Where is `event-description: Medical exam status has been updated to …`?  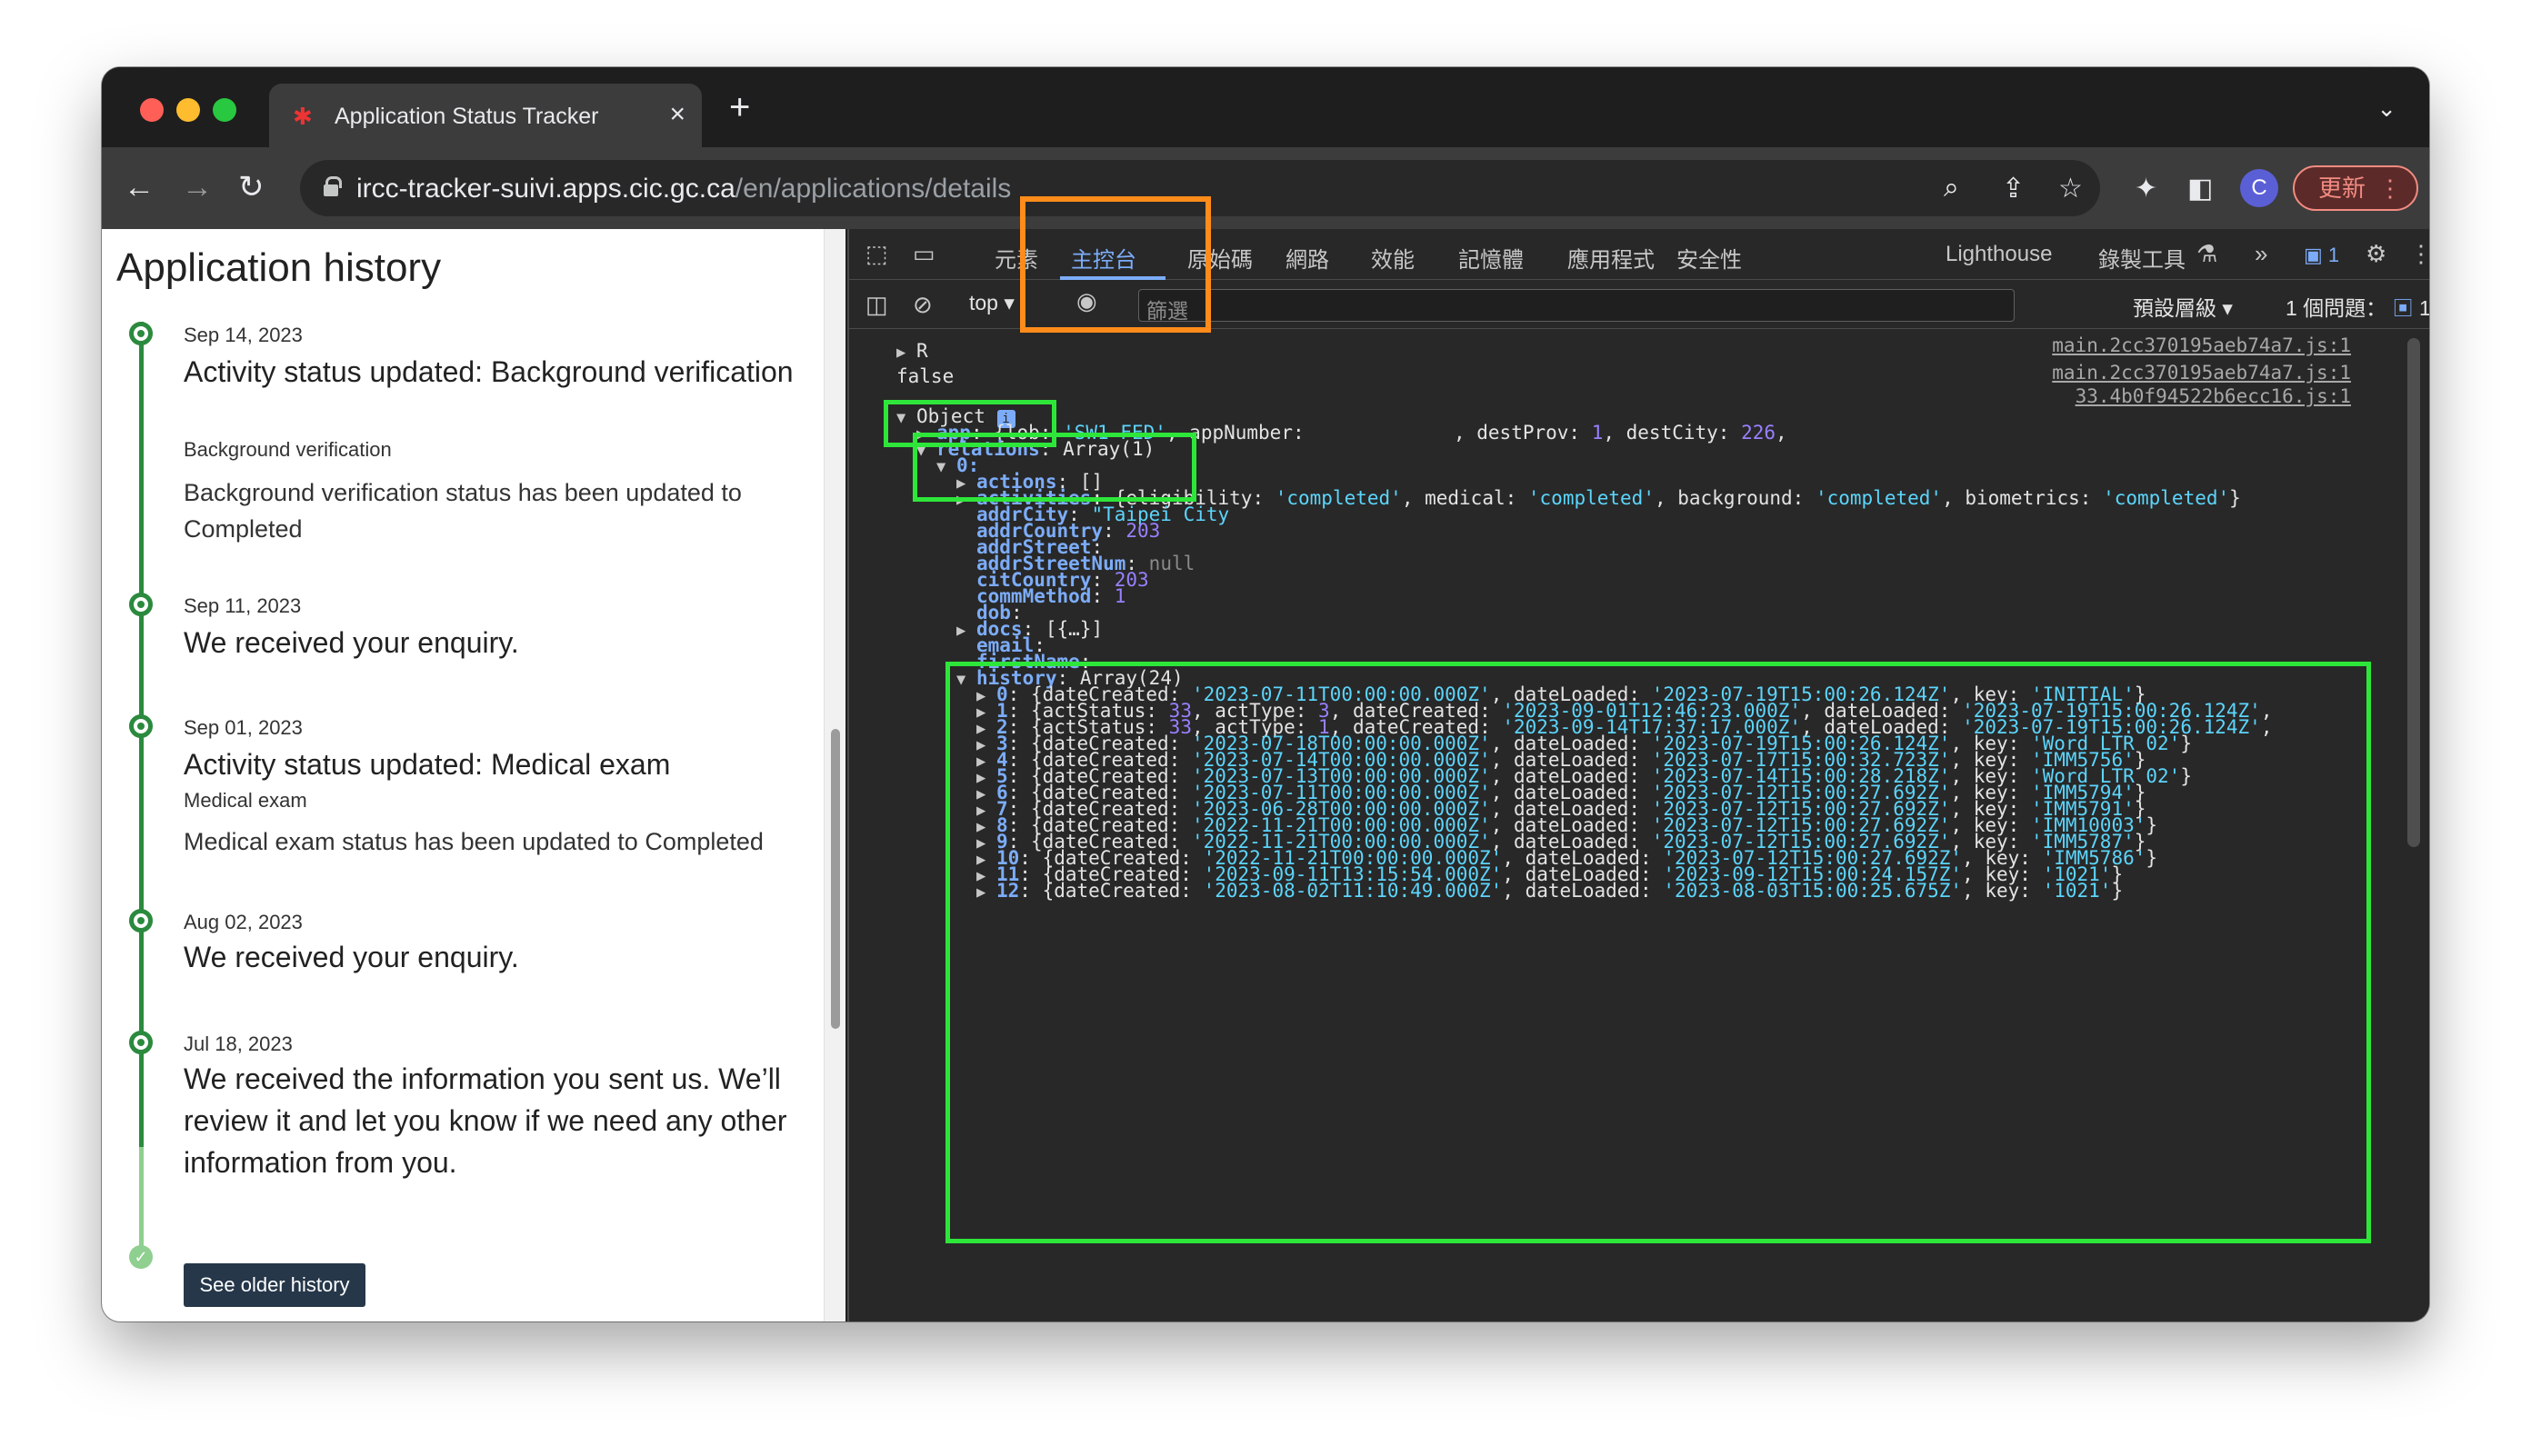
event-description: Medical exam status has been updated to … is located at coordinates (474, 841).